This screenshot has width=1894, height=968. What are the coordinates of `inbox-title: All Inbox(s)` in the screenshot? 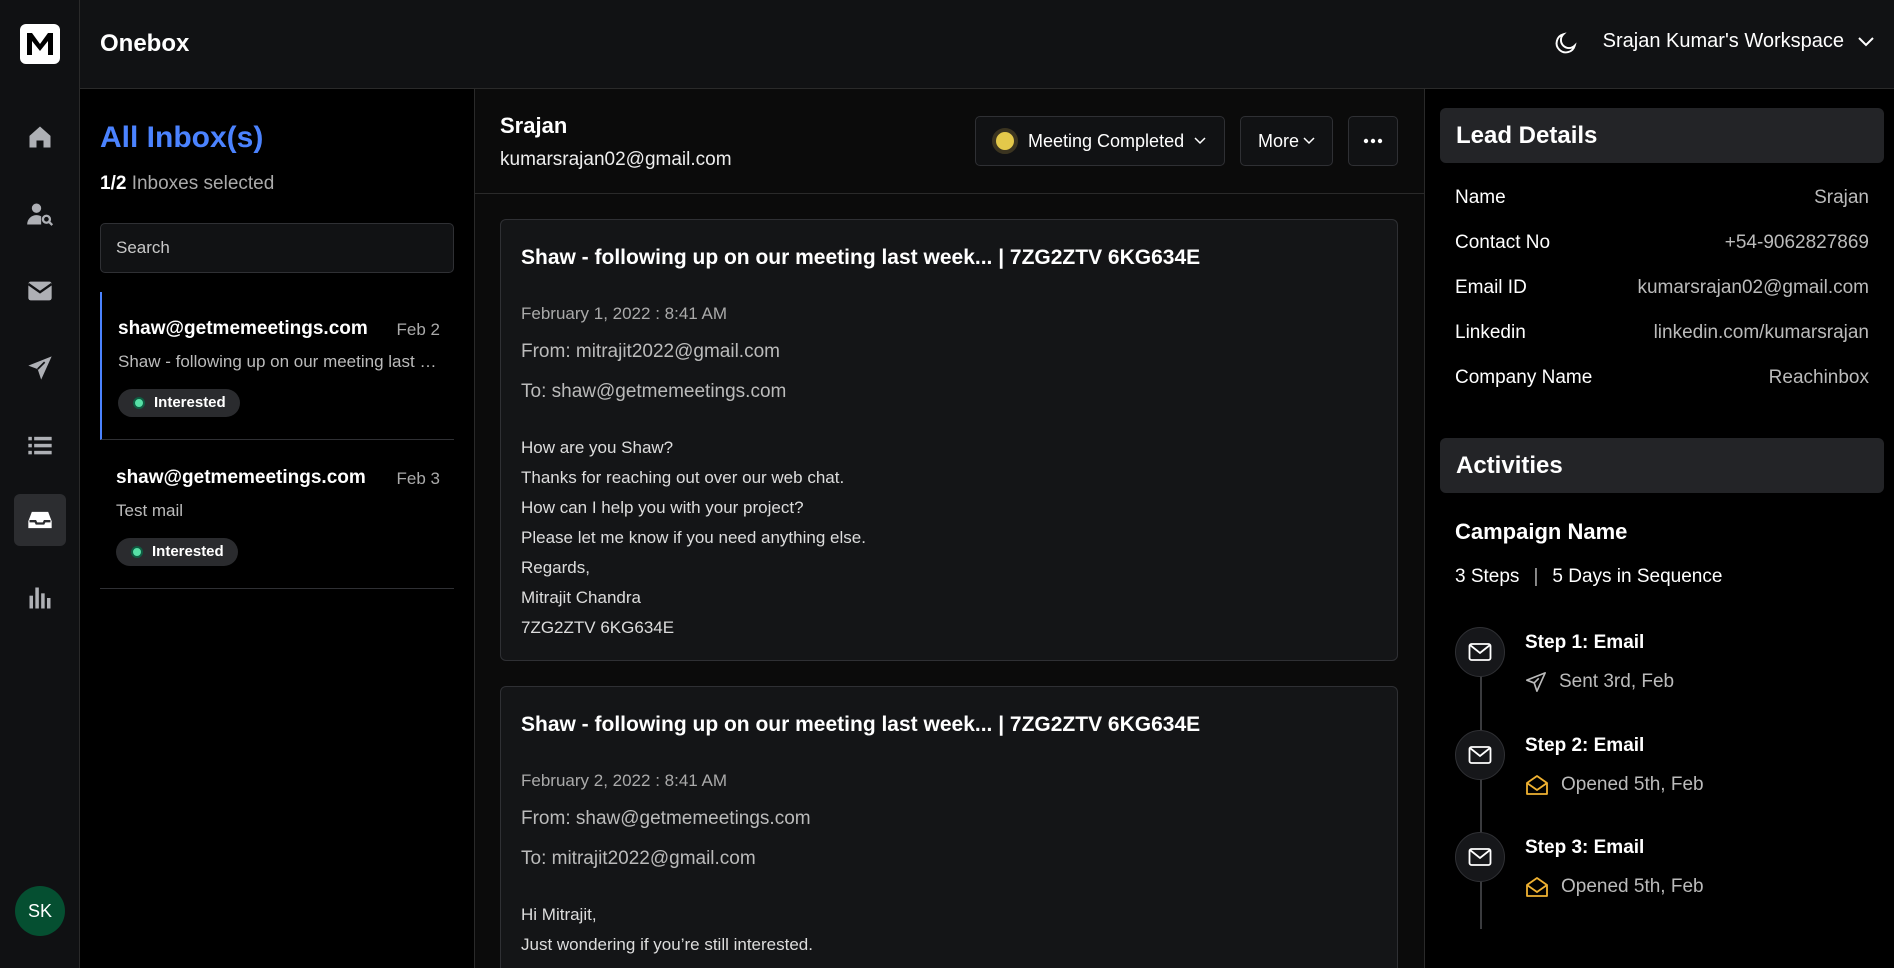 It's located at (181, 138).